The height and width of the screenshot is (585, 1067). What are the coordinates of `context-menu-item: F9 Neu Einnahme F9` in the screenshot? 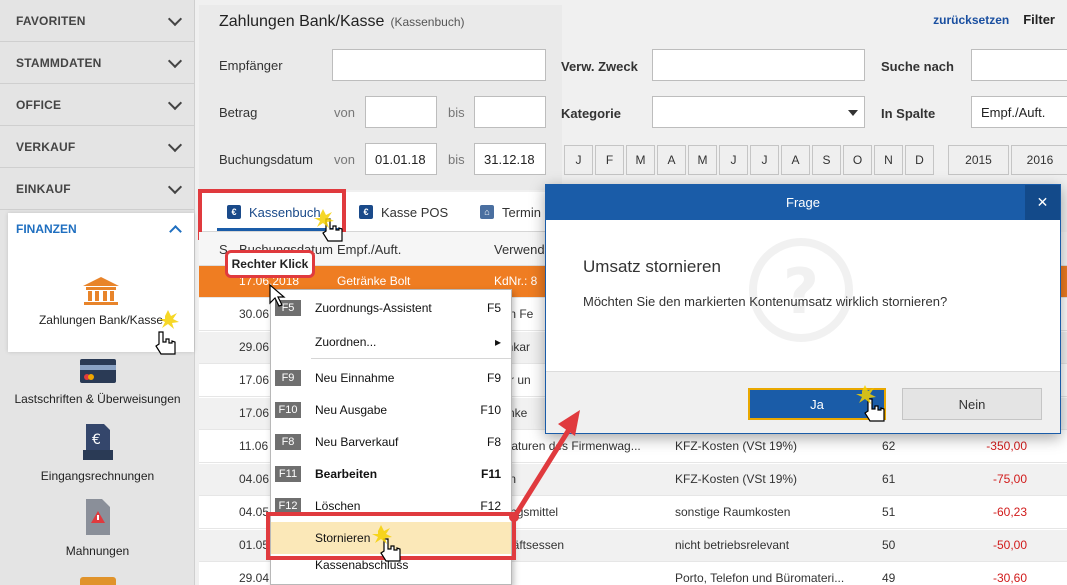 It's located at (391, 378).